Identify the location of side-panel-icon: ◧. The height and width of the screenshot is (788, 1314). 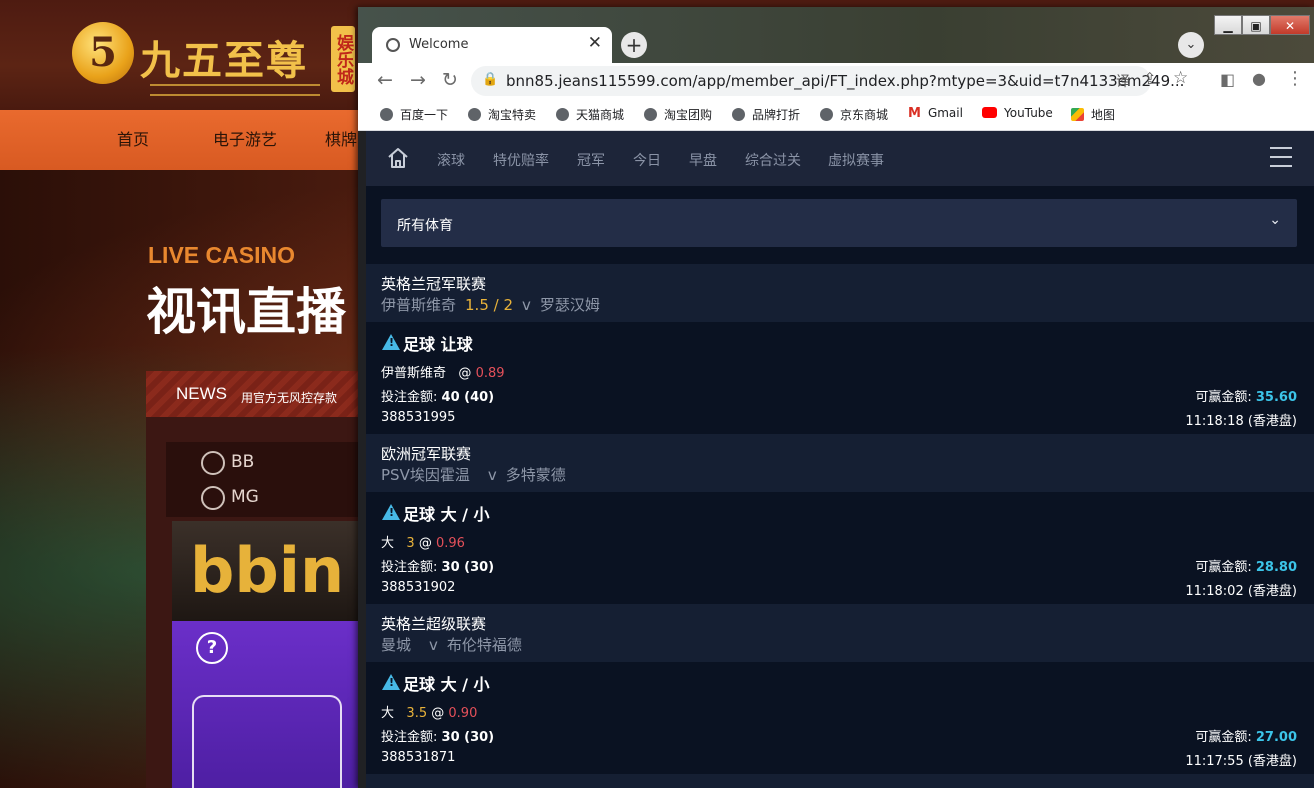
(1227, 79).